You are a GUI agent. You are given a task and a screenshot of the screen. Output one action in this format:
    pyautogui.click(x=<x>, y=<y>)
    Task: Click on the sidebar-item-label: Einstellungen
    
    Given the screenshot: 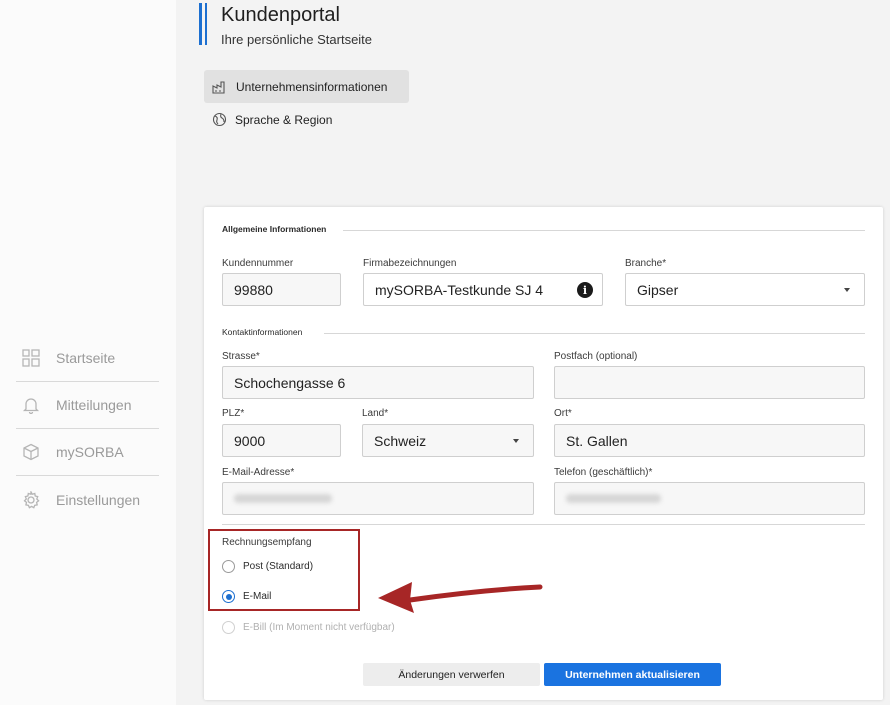 What is the action you would take?
    pyautogui.click(x=98, y=499)
    